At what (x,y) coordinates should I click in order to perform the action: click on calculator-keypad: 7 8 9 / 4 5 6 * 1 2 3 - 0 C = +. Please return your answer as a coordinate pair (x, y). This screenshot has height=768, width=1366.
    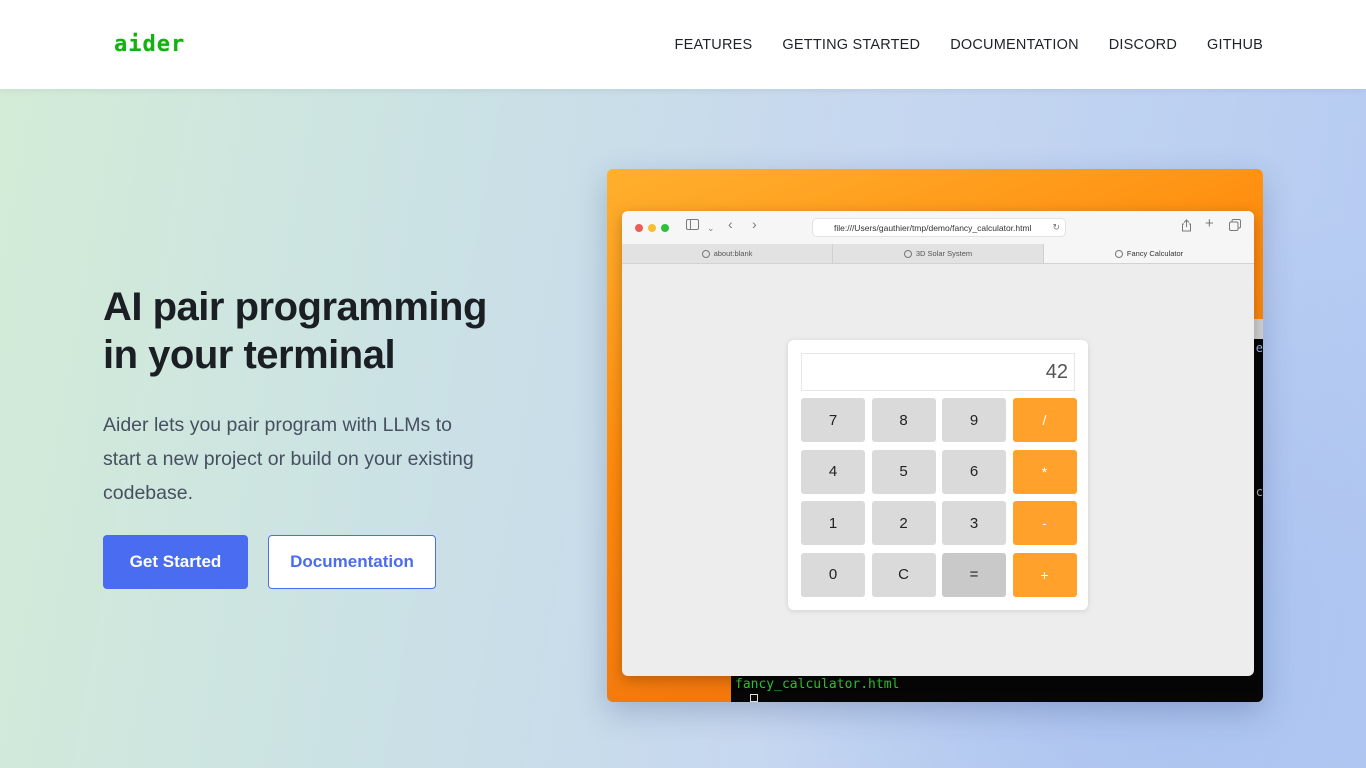
    Looking at the image, I should click on (939, 497).